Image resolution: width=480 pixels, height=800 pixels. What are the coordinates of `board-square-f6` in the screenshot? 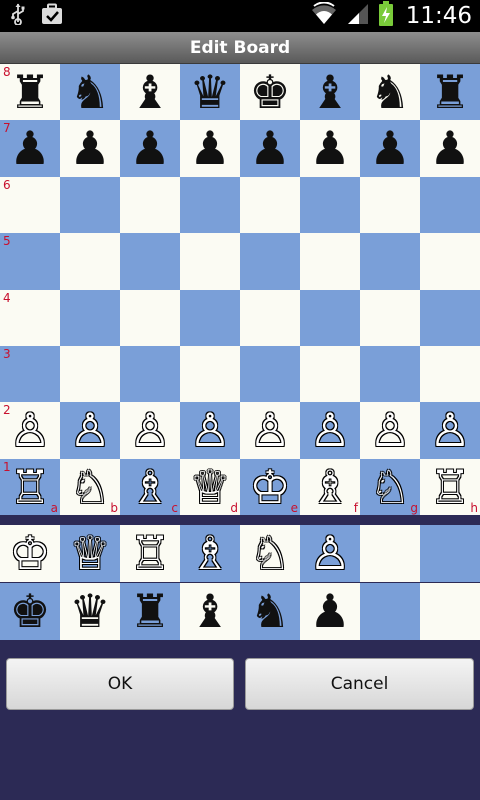 It's located at (330, 205).